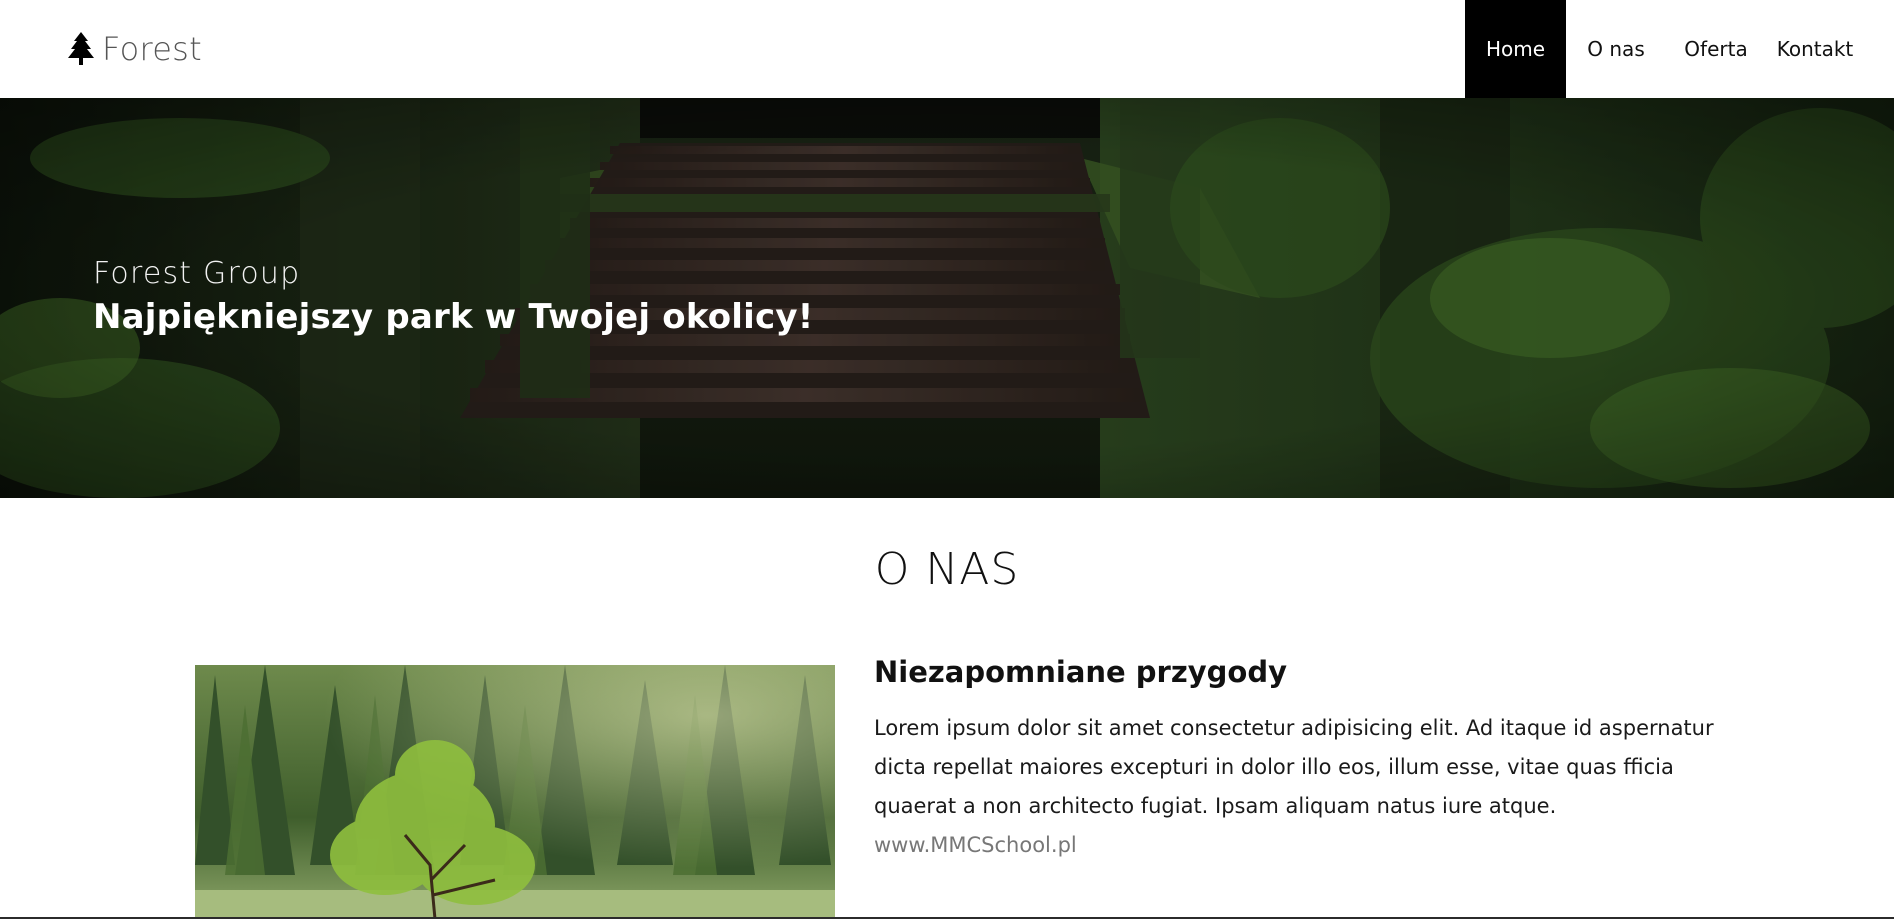 Image resolution: width=1894 pixels, height=919 pixels. Describe the element at coordinates (197, 273) in the screenshot. I see `hero-subtitle: Forest Group` at that location.